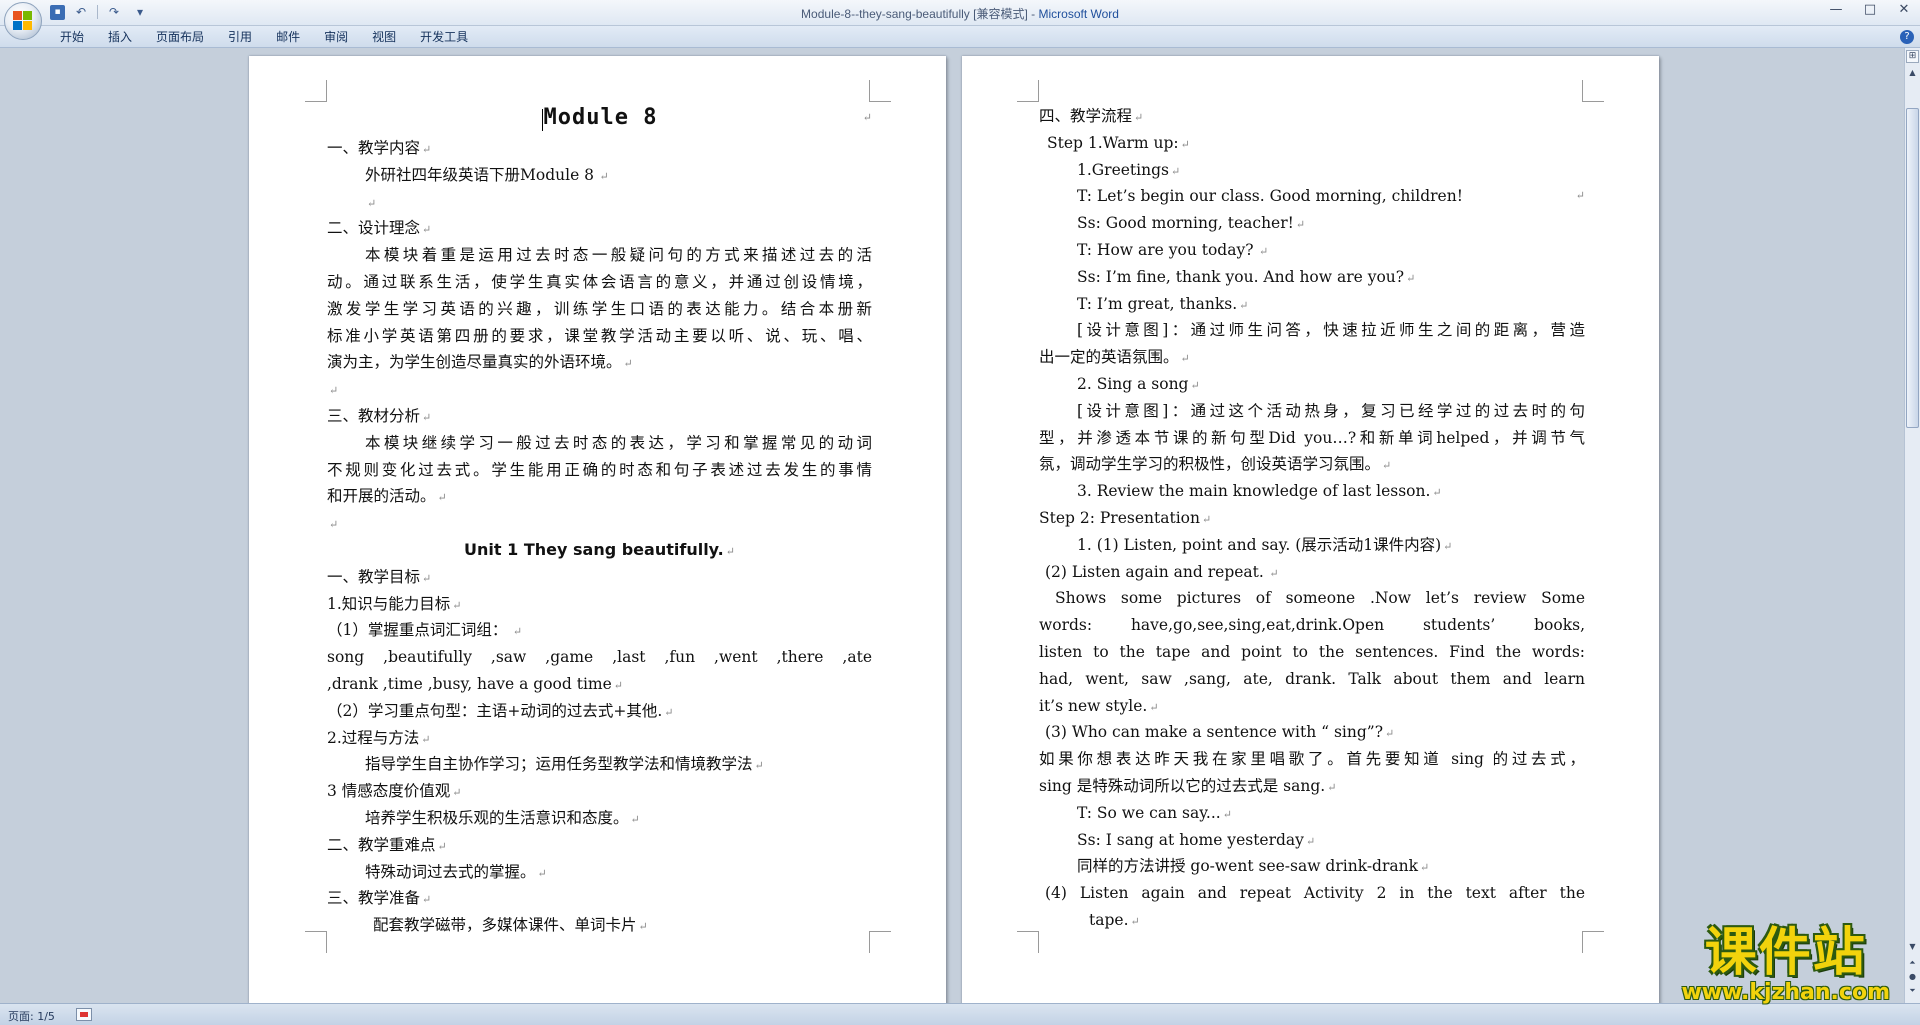  What do you see at coordinates (336, 37) in the screenshot?
I see `tab-review: 审阅` at bounding box center [336, 37].